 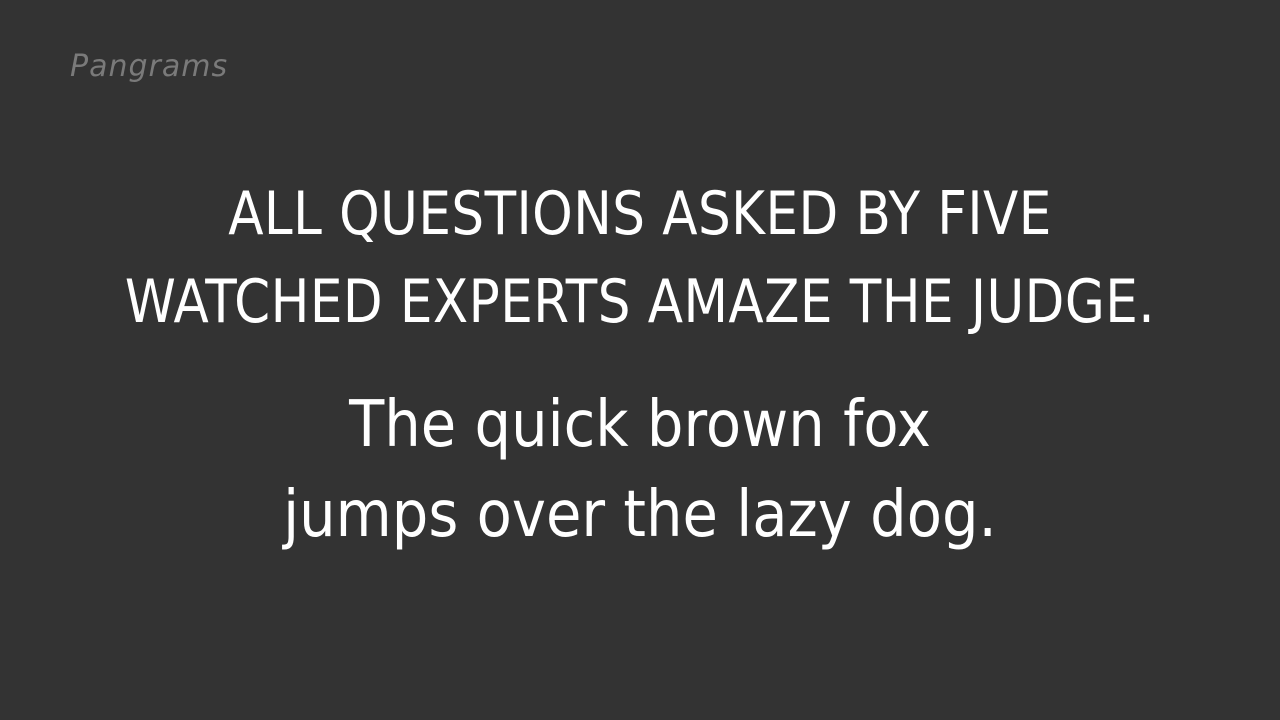 I want to click on pangram-line: WATCHED EXPERTS AMAZE THE JUDGE., so click(x=640, y=302).